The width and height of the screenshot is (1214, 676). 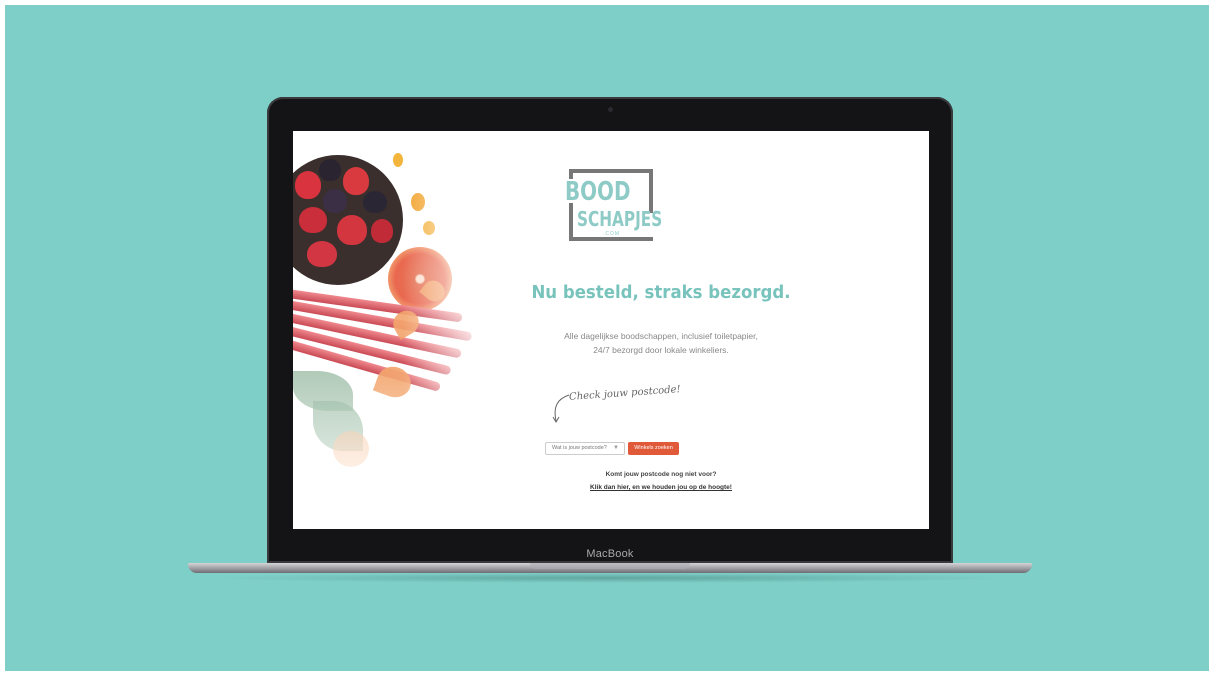 What do you see at coordinates (612, 234) in the screenshot?
I see `logo-suffix: .COM` at bounding box center [612, 234].